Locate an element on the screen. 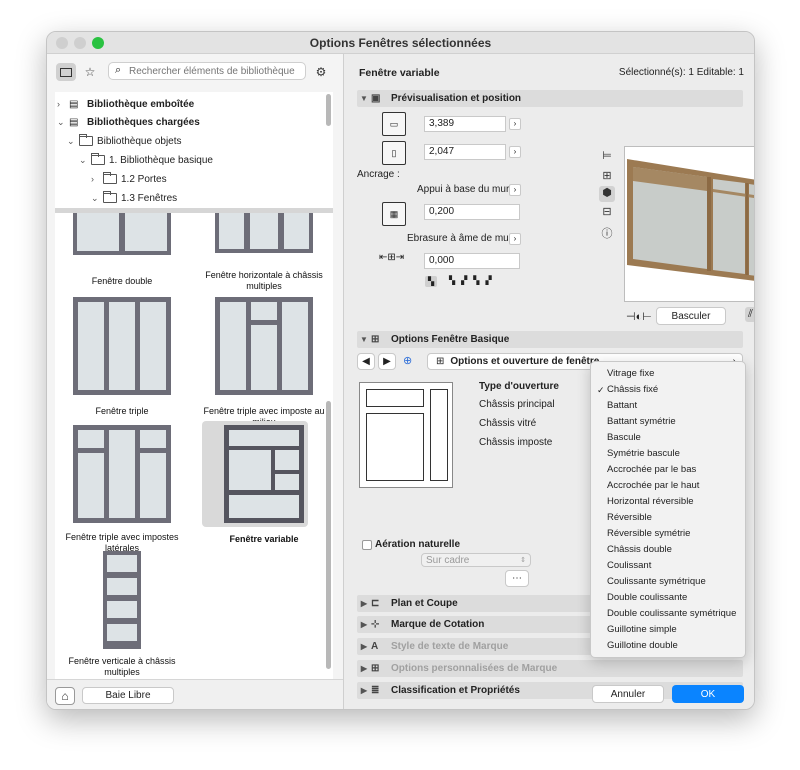 This screenshot has height=770, width=800. favorites-button: ☆ is located at coordinates (90, 72).